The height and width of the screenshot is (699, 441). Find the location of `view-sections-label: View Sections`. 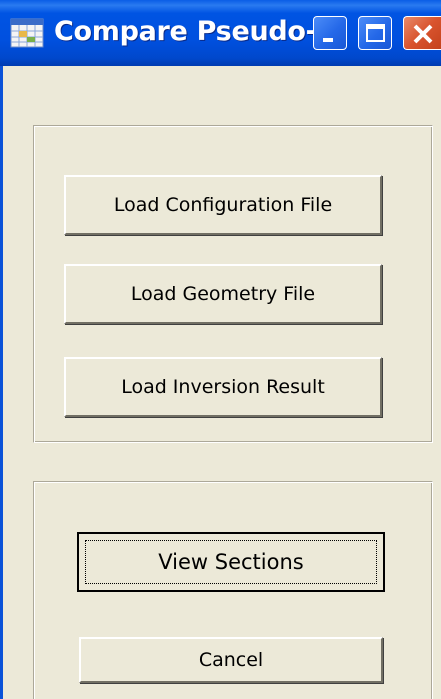

view-sections-label: View Sections is located at coordinates (231, 562).